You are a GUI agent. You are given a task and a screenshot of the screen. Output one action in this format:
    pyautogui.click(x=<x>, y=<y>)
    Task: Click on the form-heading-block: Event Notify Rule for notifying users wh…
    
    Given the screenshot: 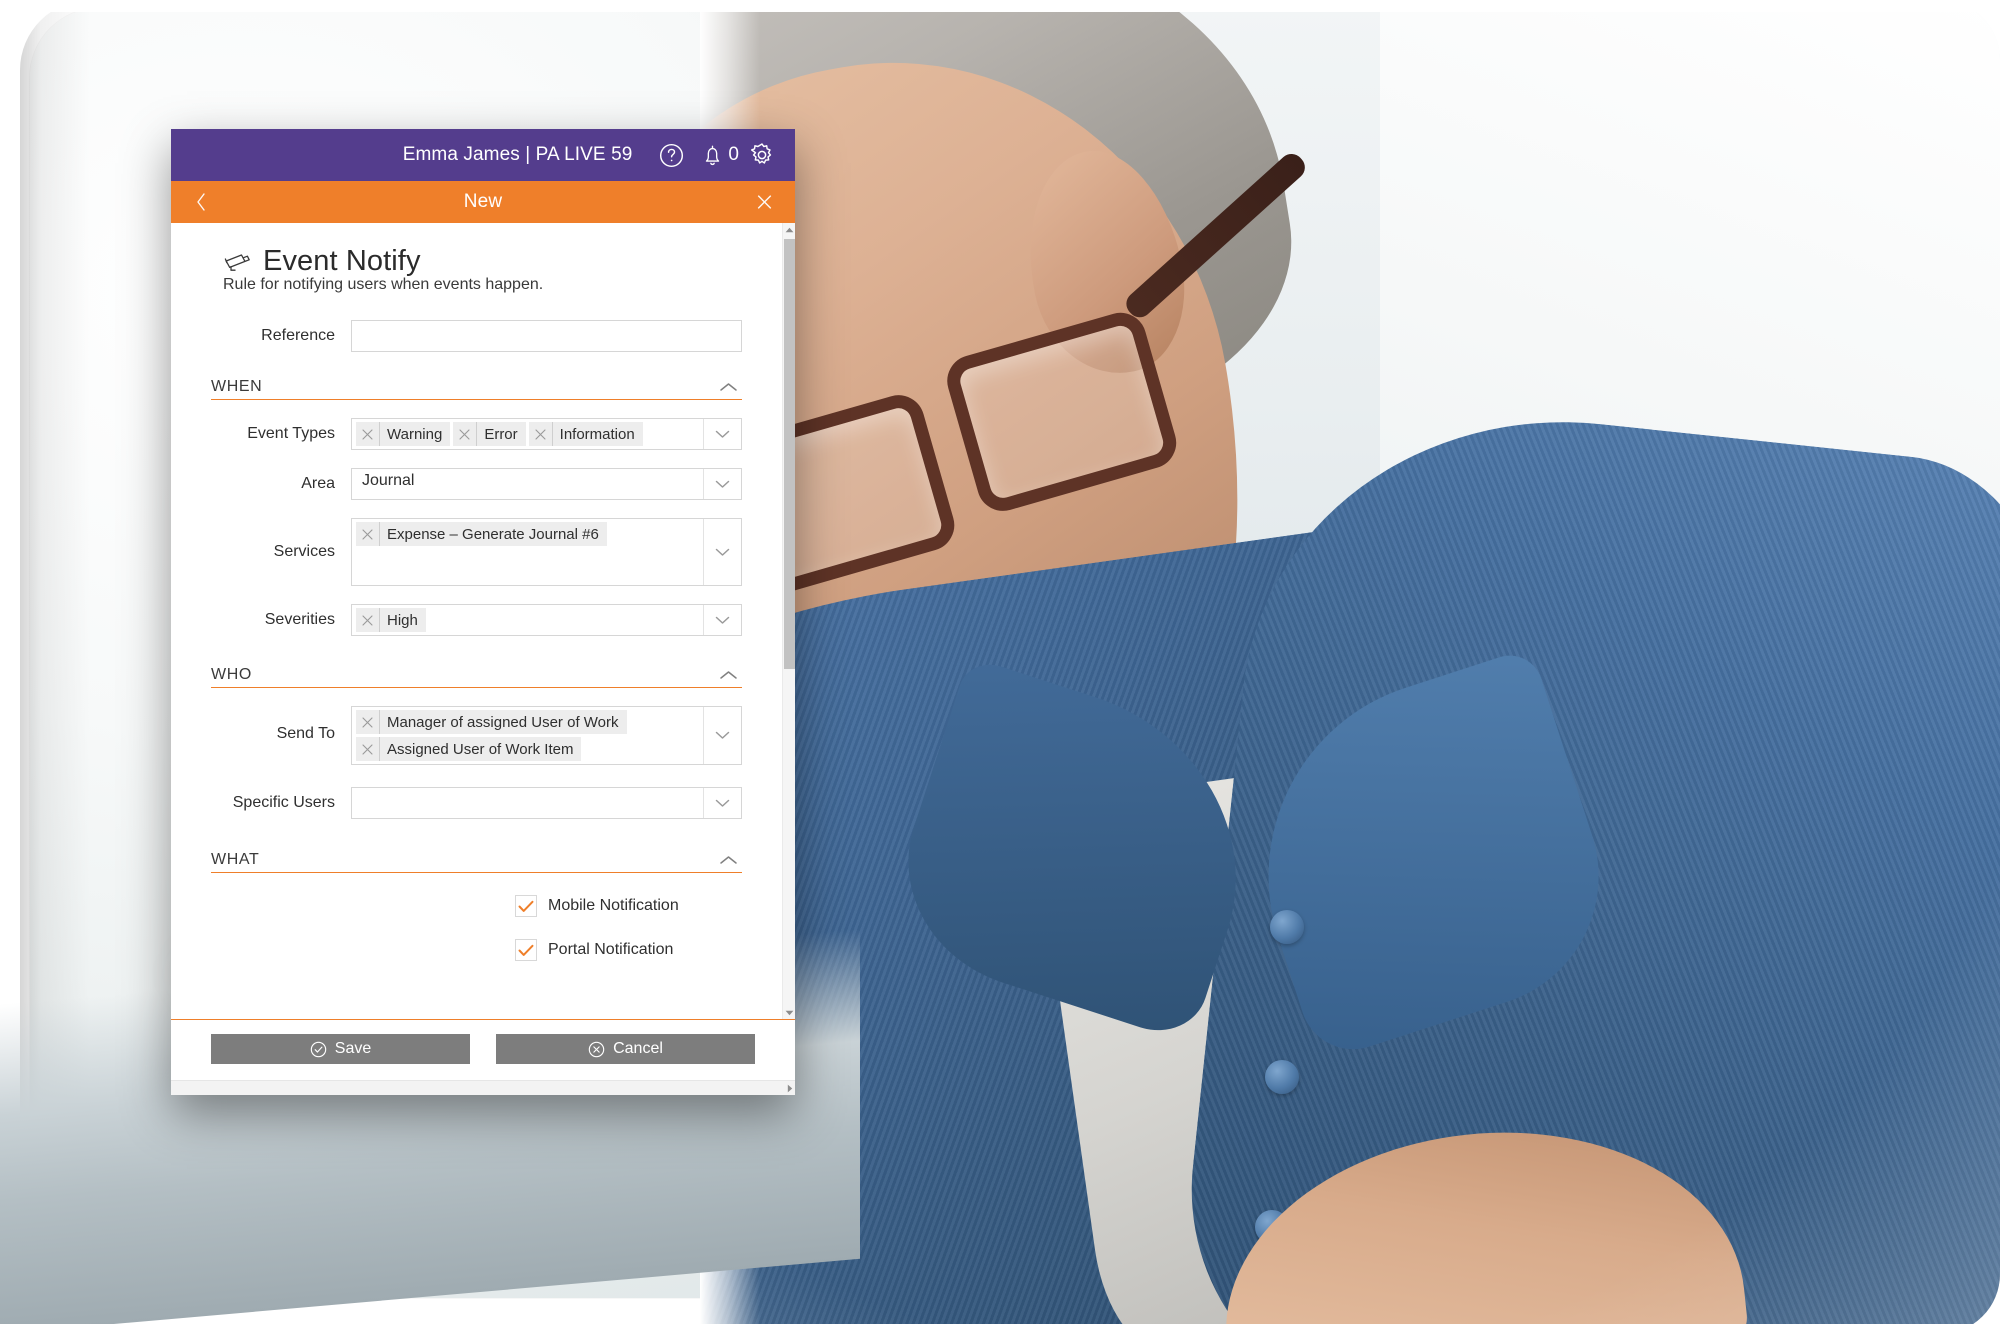 What is the action you would take?
    pyautogui.click(x=476, y=258)
    